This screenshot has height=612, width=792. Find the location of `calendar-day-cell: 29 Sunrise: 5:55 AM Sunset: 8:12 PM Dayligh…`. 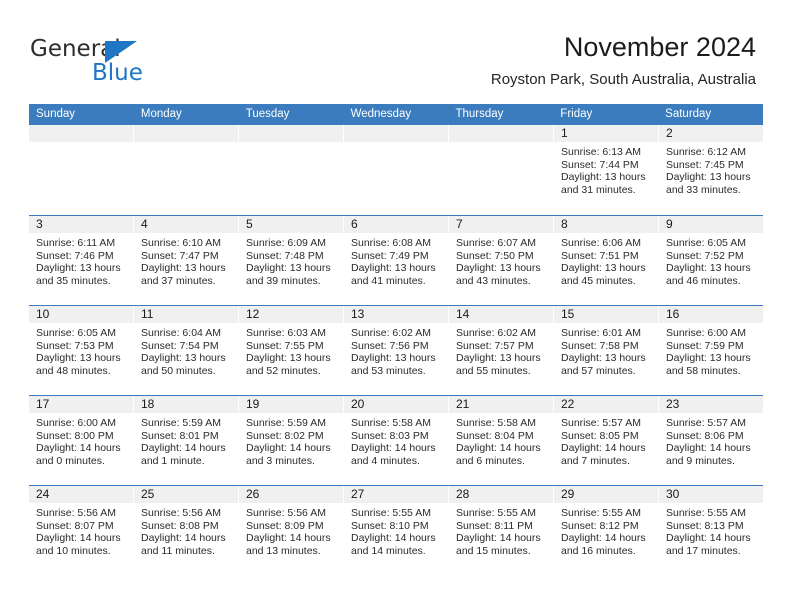

calendar-day-cell: 29 Sunrise: 5:55 AM Sunset: 8:12 PM Dayligh… is located at coordinates (606, 530).